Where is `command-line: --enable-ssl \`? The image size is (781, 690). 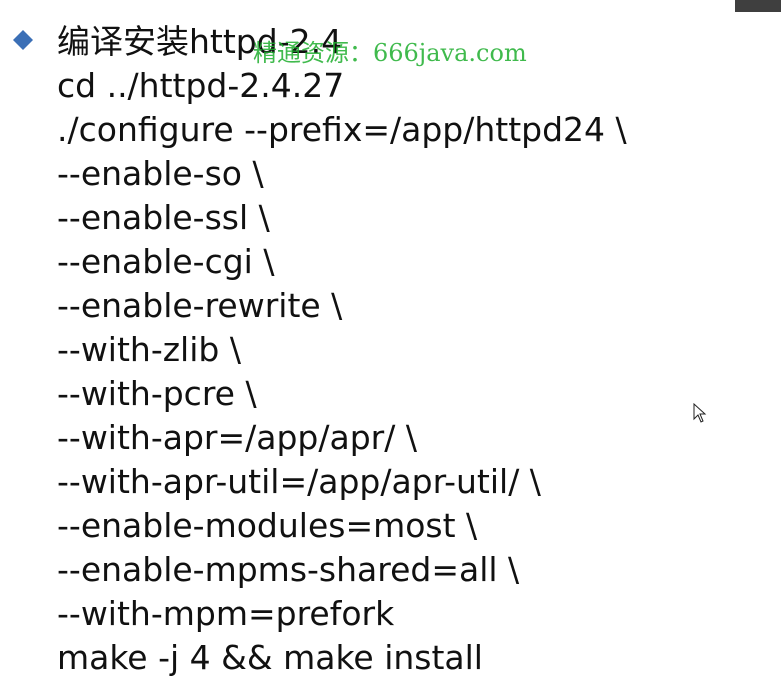
command-line: --enable-ssl \ is located at coordinates (163, 217).